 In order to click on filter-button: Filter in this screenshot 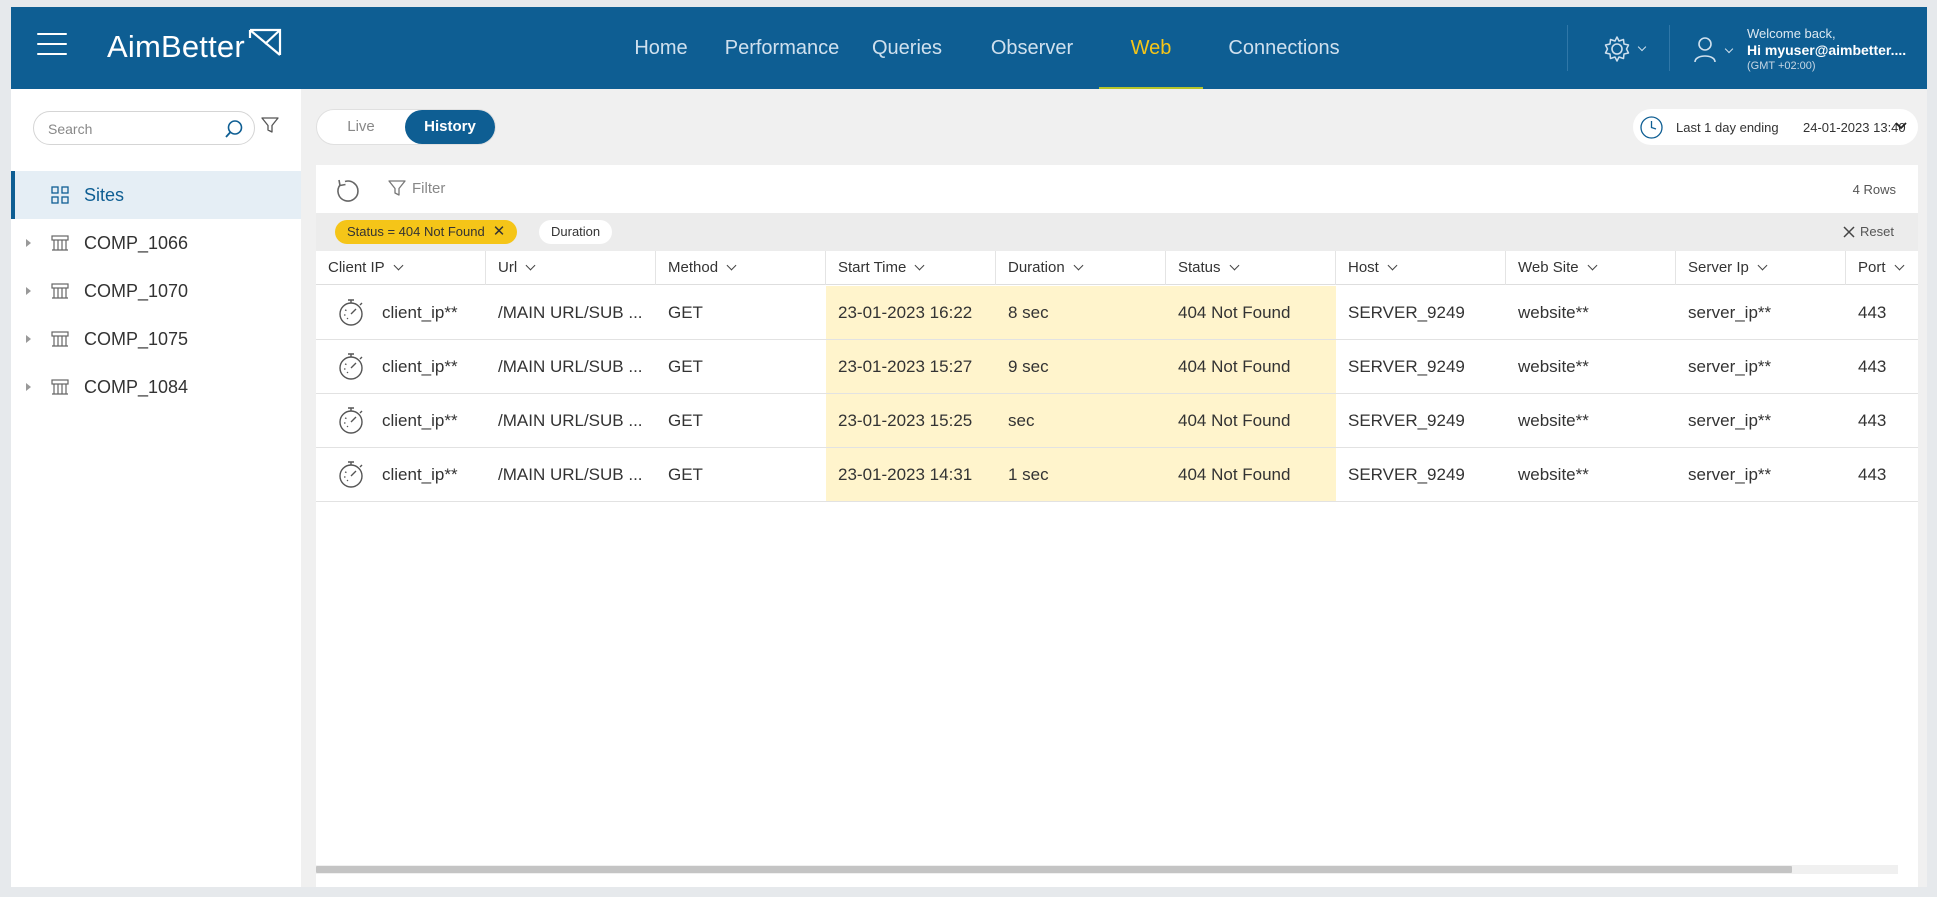, I will do `click(416, 188)`.